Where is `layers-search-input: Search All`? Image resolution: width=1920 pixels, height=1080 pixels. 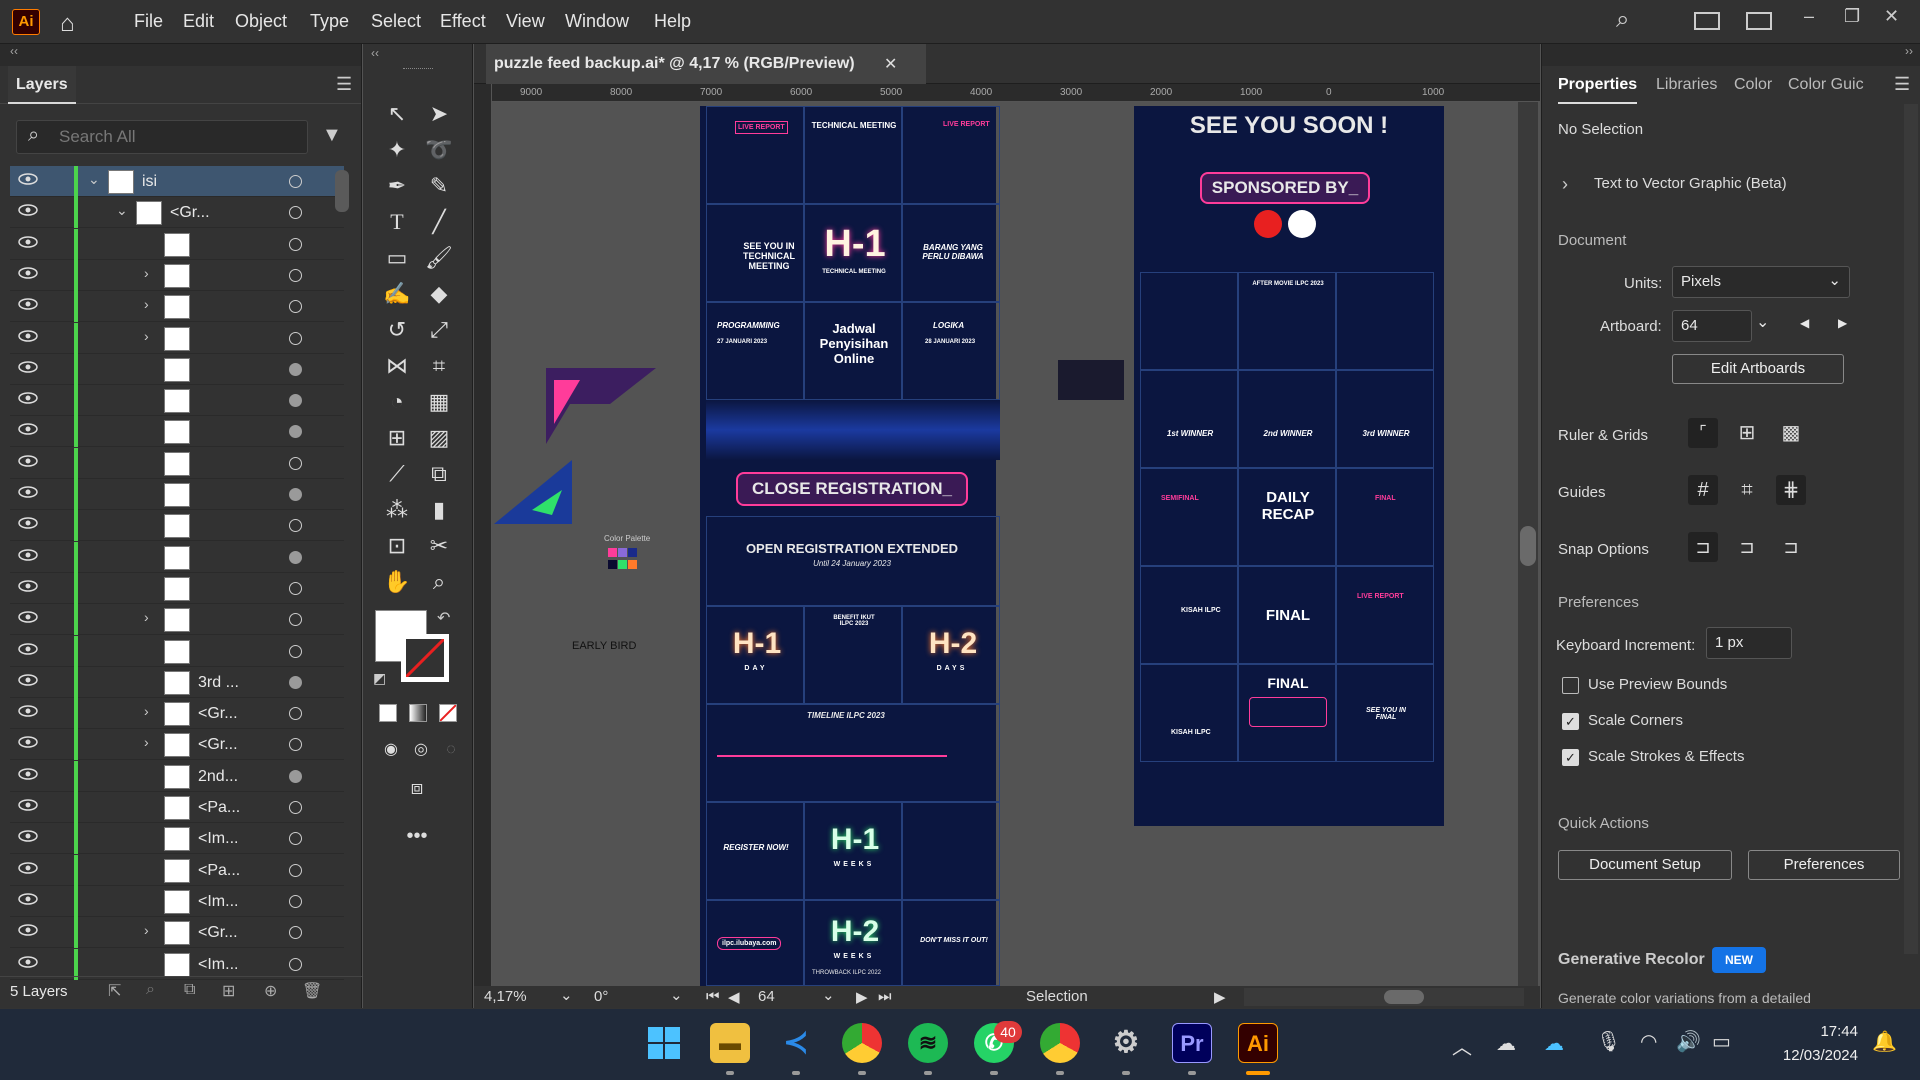
layers-search-input: Search All is located at coordinates (162, 137).